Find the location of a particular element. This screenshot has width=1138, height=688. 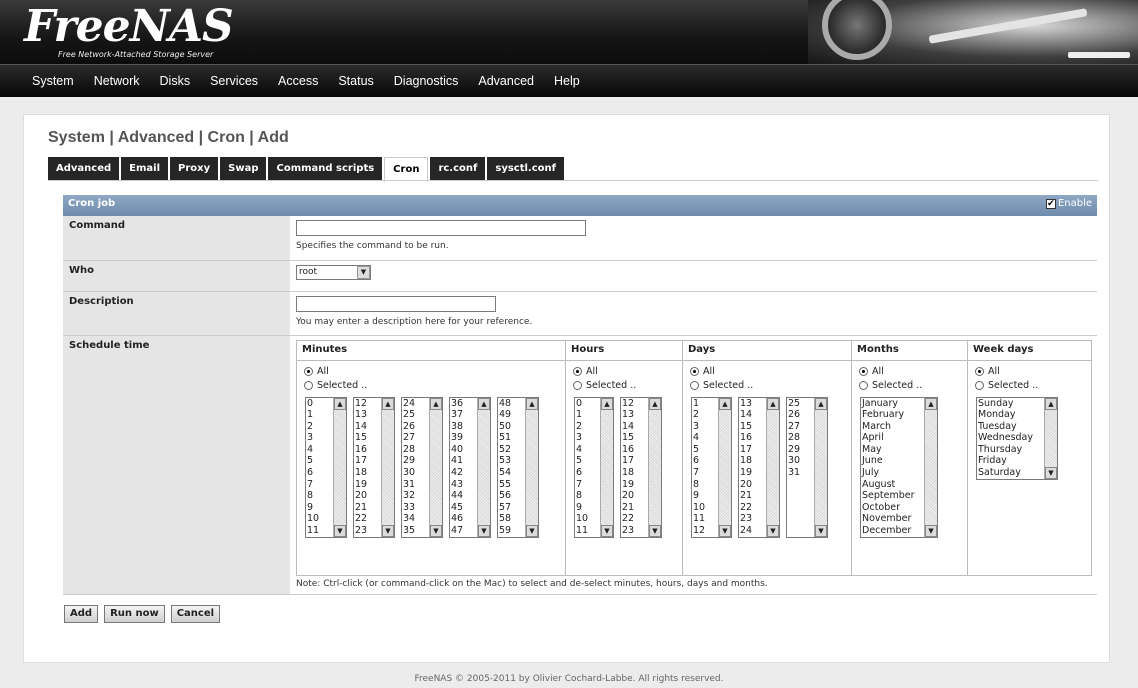

list-option: 30 is located at coordinates (801, 461).